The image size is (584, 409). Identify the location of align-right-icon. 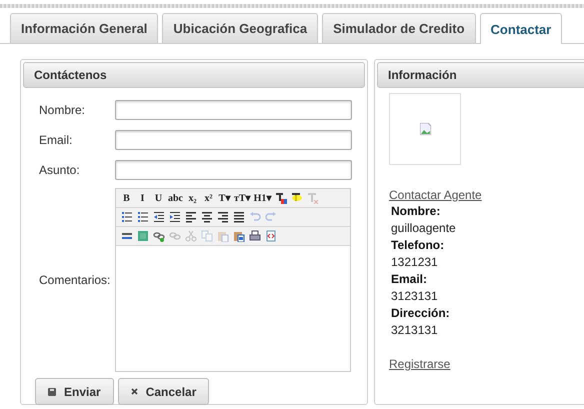
(222, 217).